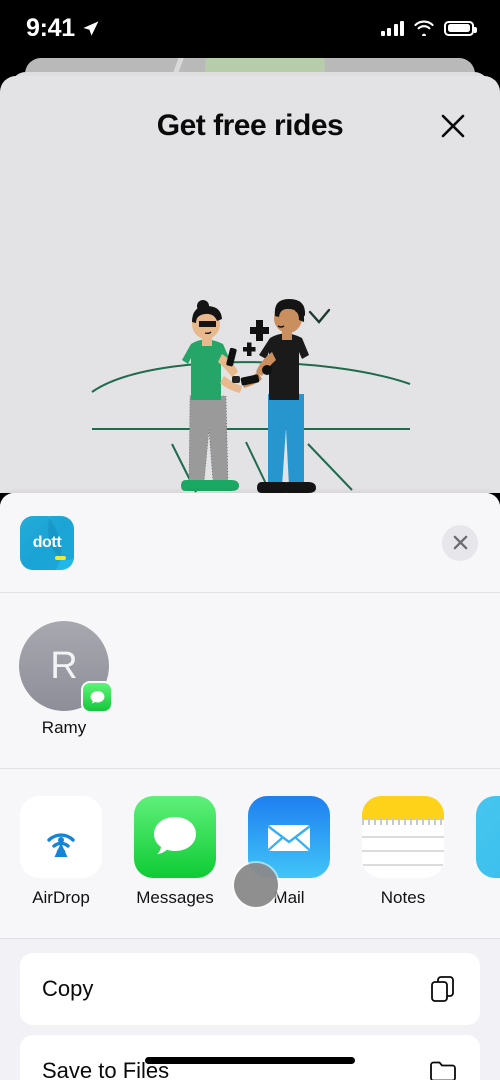  I want to click on folder-icon, so click(443, 1070).